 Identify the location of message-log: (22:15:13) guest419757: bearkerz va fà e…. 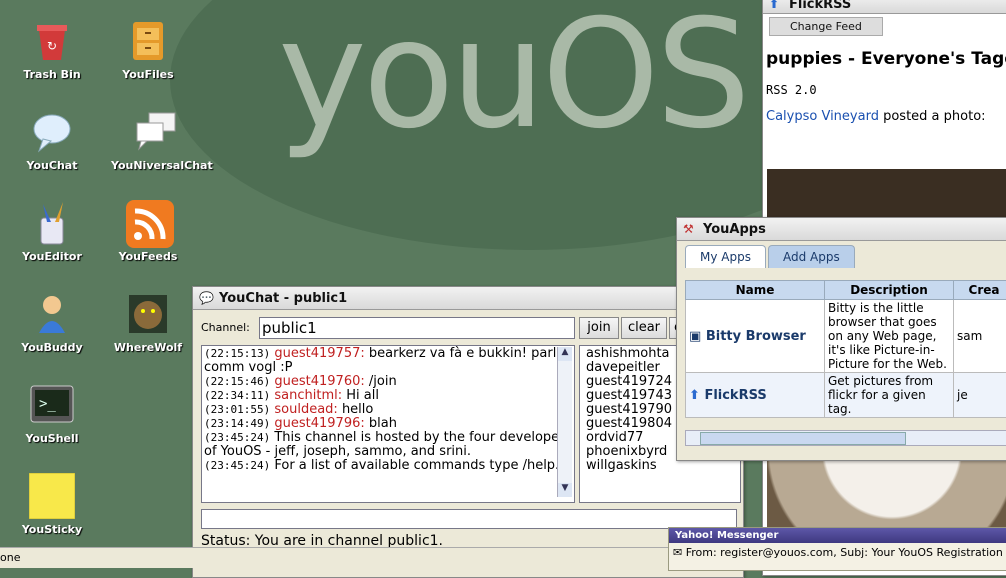
(388, 424).